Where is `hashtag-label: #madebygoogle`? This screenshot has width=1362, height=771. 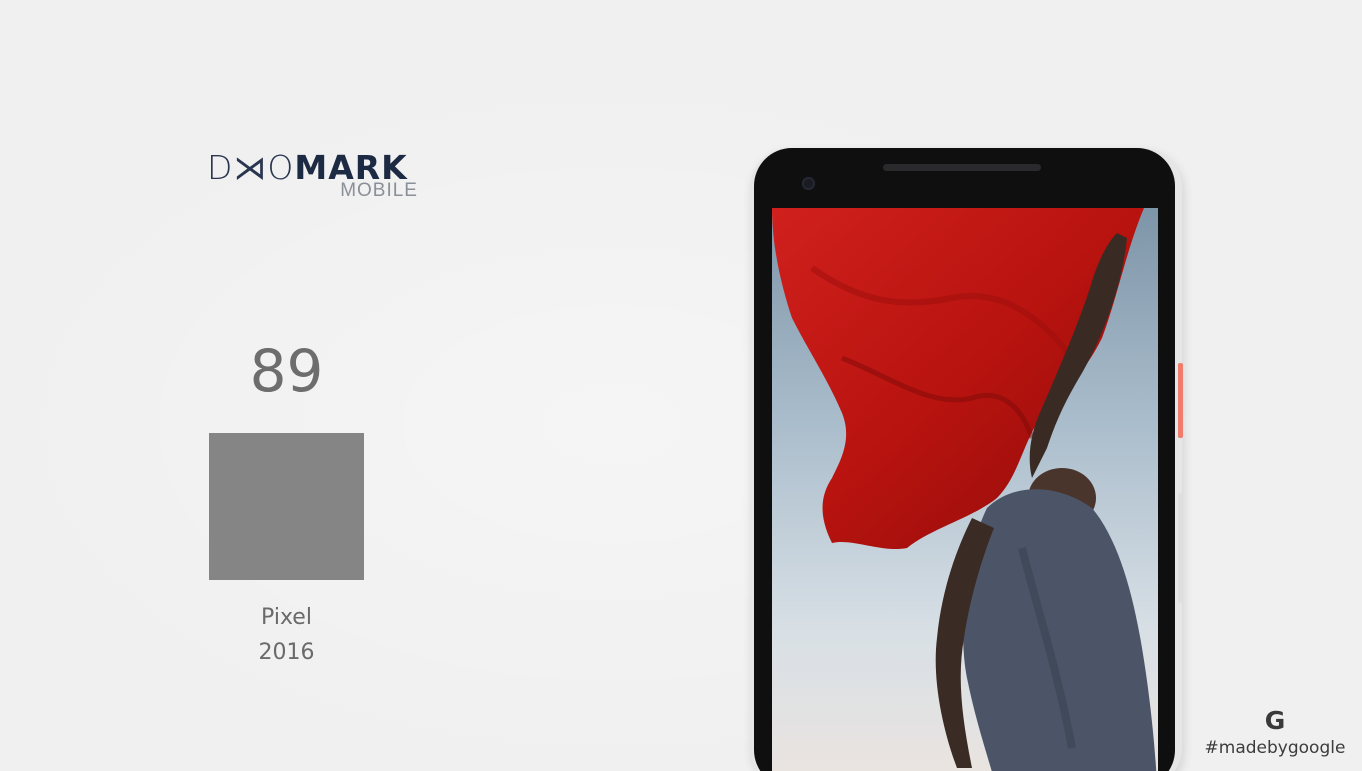 hashtag-label: #madebygoogle is located at coordinates (1275, 748).